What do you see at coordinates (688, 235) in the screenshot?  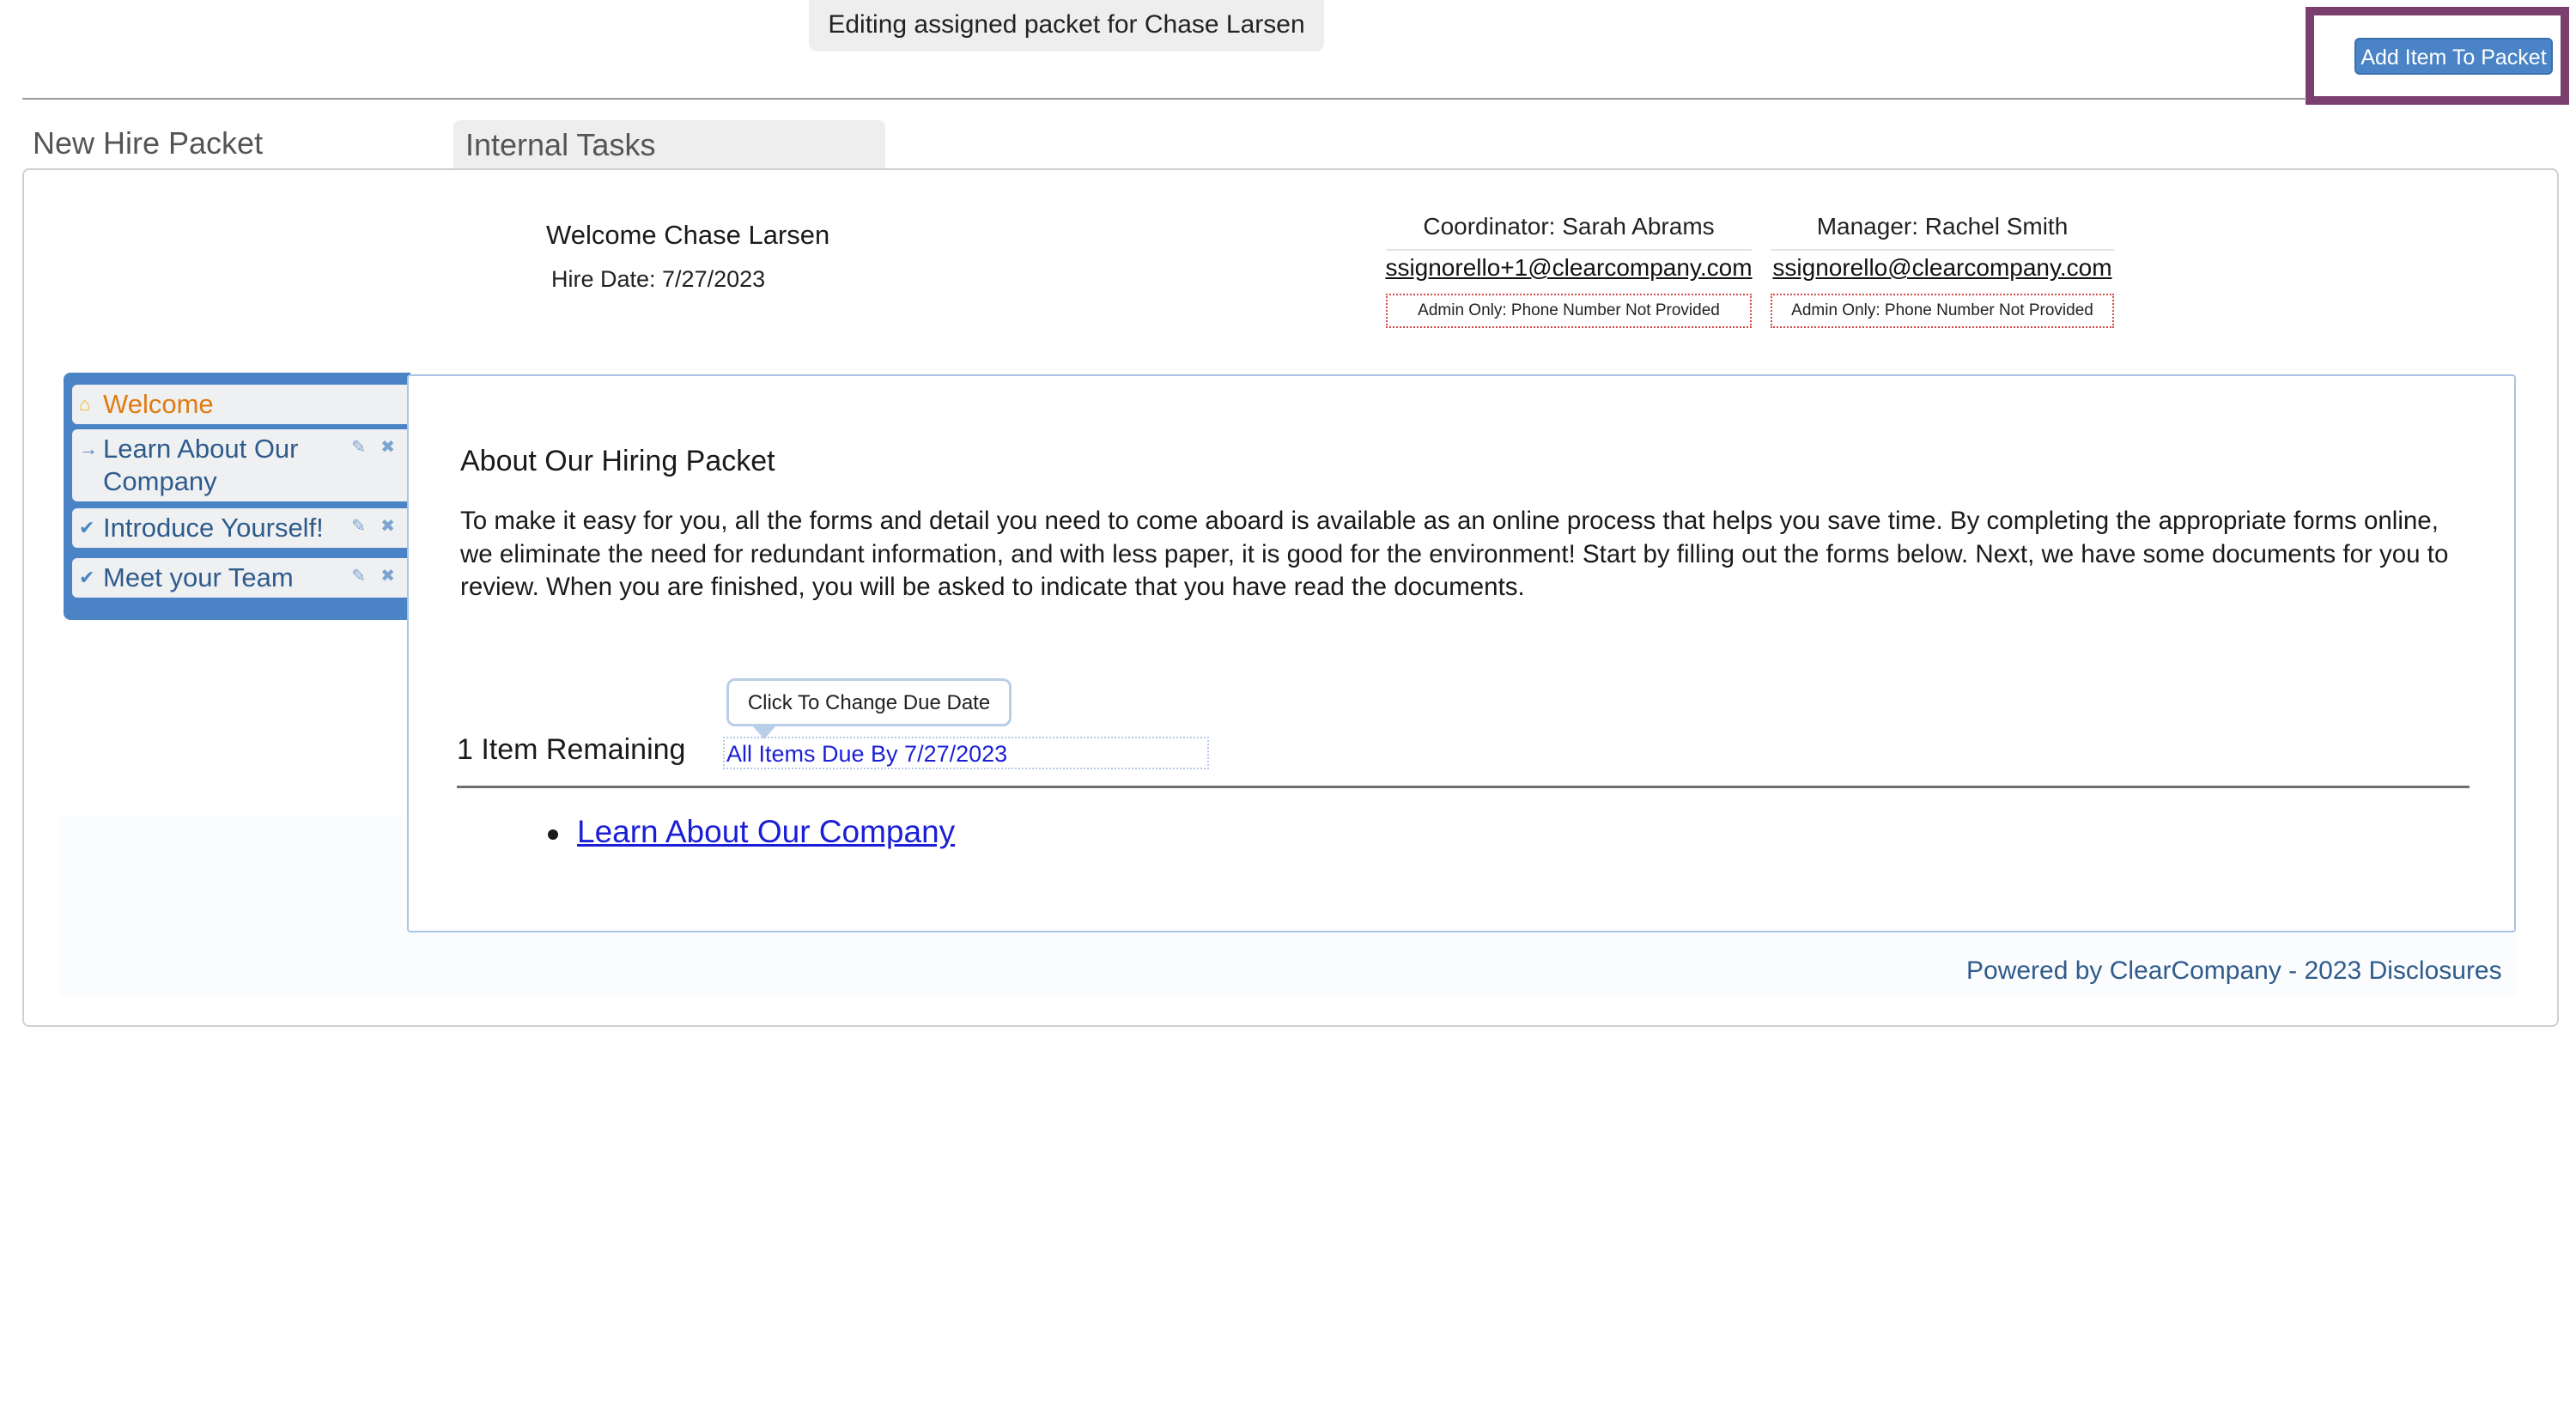 I see `welcome-heading: Welcome Chase Larsen` at bounding box center [688, 235].